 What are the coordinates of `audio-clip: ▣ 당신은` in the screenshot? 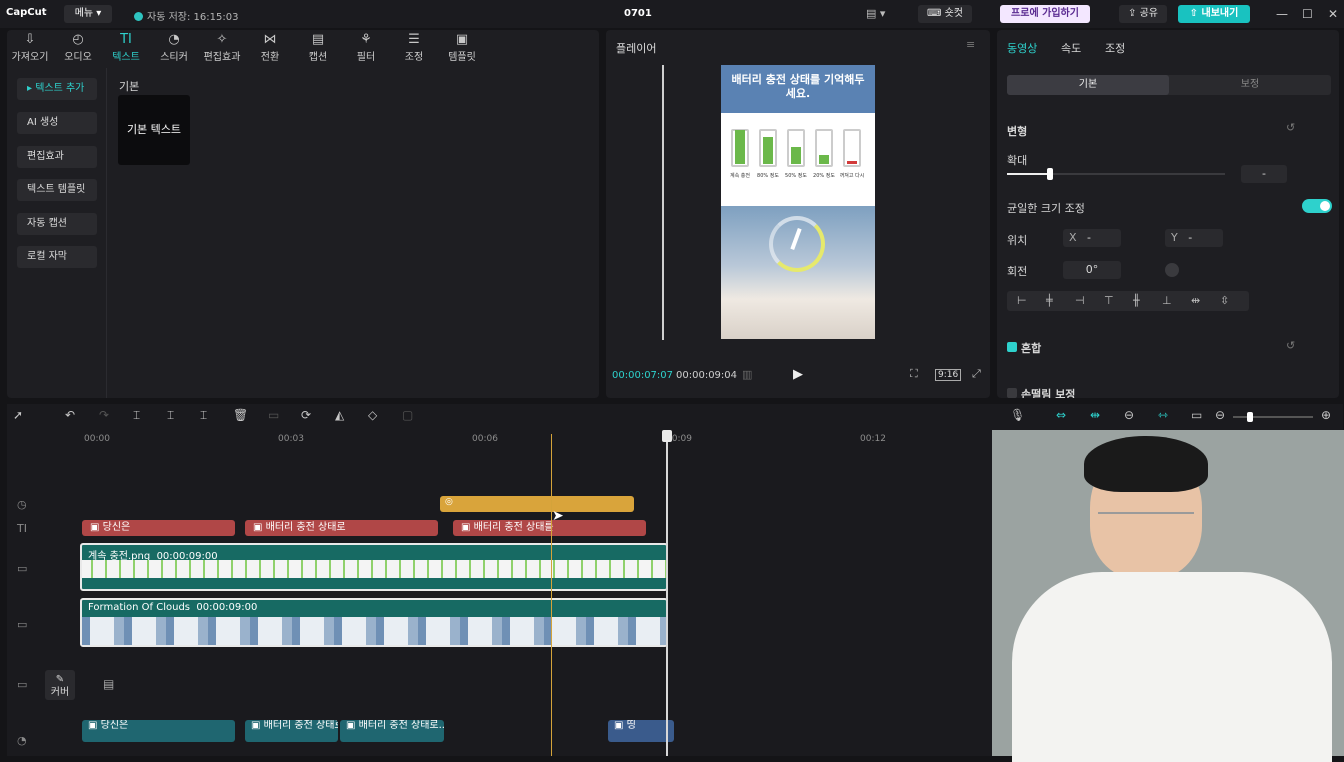 It's located at (158, 731).